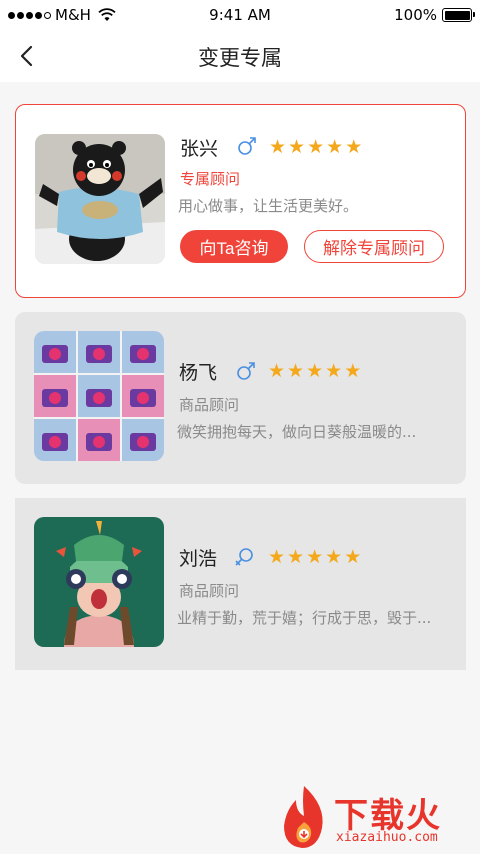 The width and height of the screenshot is (480, 854). Describe the element at coordinates (268, 206) in the screenshot. I see `consultant-motto: 用心做事，让生活更美好。` at that location.